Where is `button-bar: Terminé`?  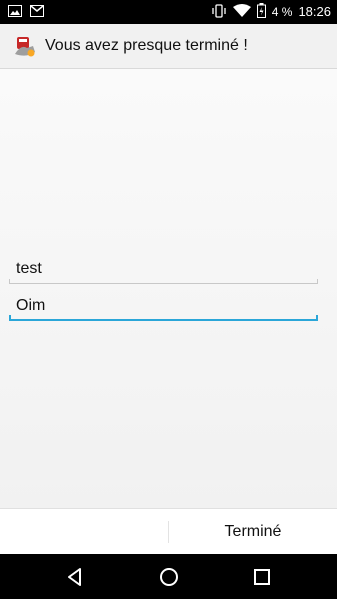 button-bar: Terminé is located at coordinates (168, 531).